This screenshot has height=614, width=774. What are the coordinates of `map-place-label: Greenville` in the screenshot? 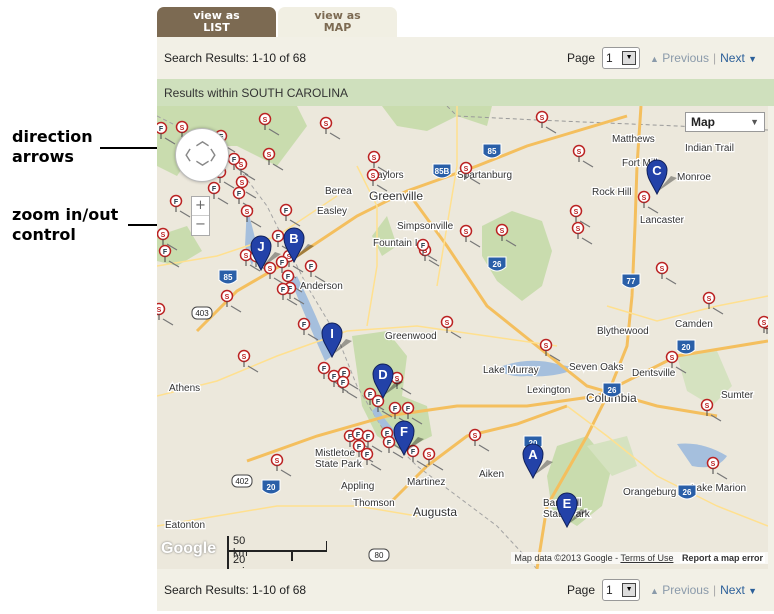 It's located at (396, 196).